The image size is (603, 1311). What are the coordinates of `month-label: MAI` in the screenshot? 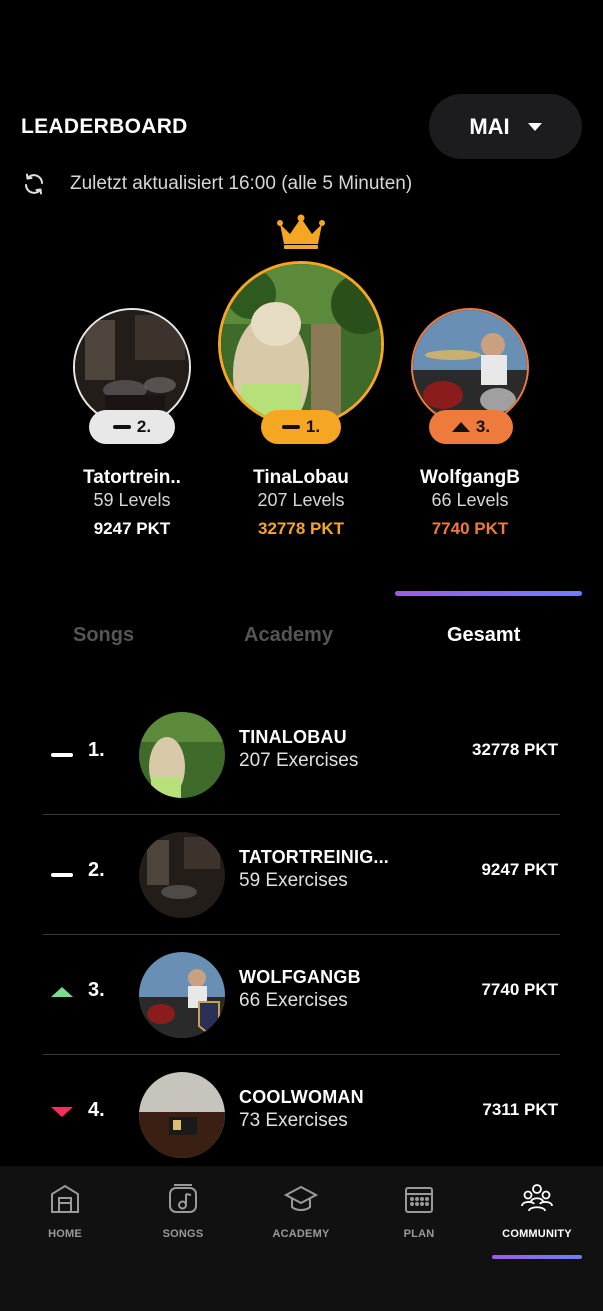 It's located at (489, 126).